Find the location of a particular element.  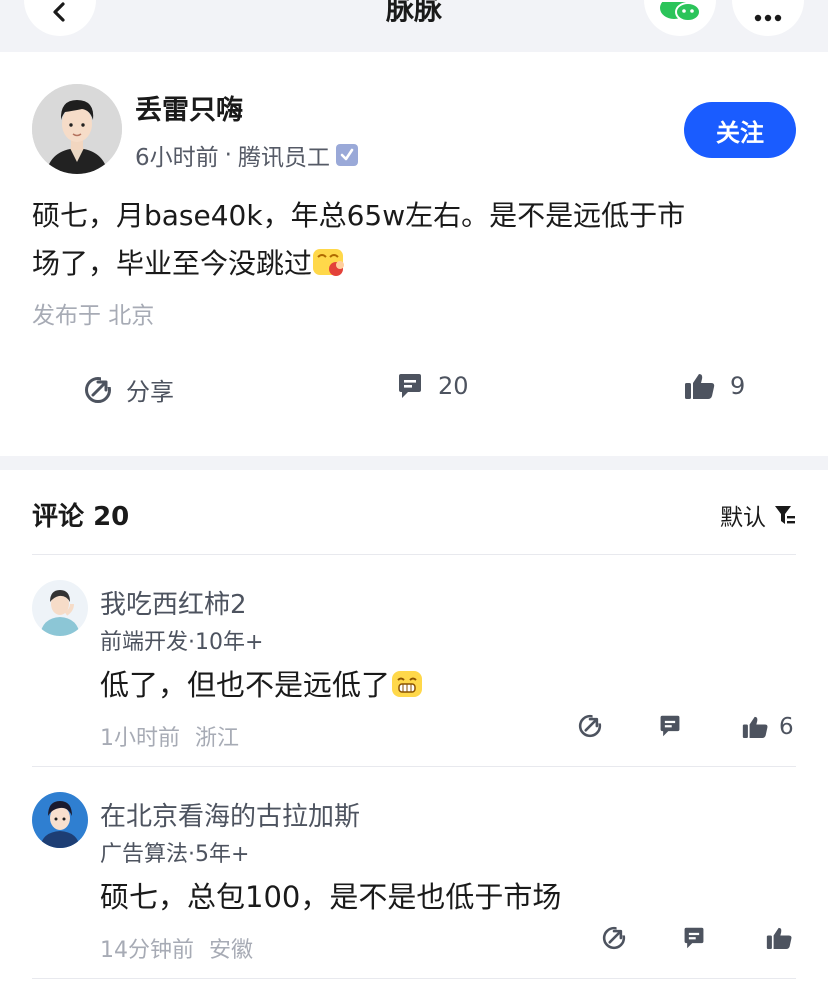

top-nav-bar: 脉脉 is located at coordinates (414, 26).